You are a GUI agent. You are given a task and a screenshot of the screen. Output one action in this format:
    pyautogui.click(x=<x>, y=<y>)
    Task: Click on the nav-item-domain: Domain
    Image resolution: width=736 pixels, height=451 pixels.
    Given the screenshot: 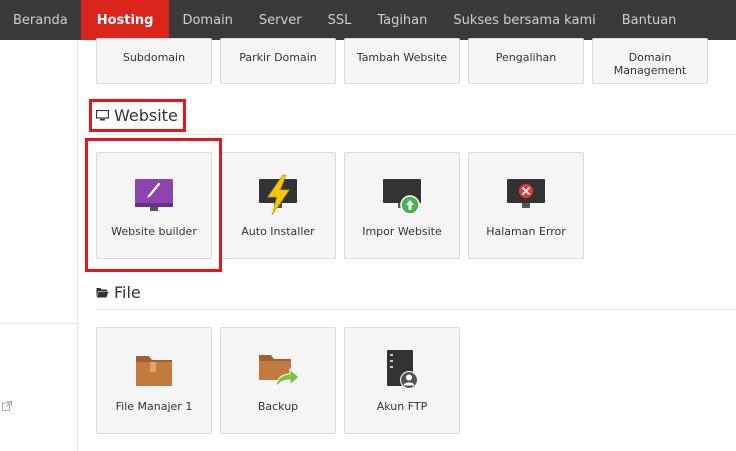 What is the action you would take?
    pyautogui.click(x=207, y=20)
    